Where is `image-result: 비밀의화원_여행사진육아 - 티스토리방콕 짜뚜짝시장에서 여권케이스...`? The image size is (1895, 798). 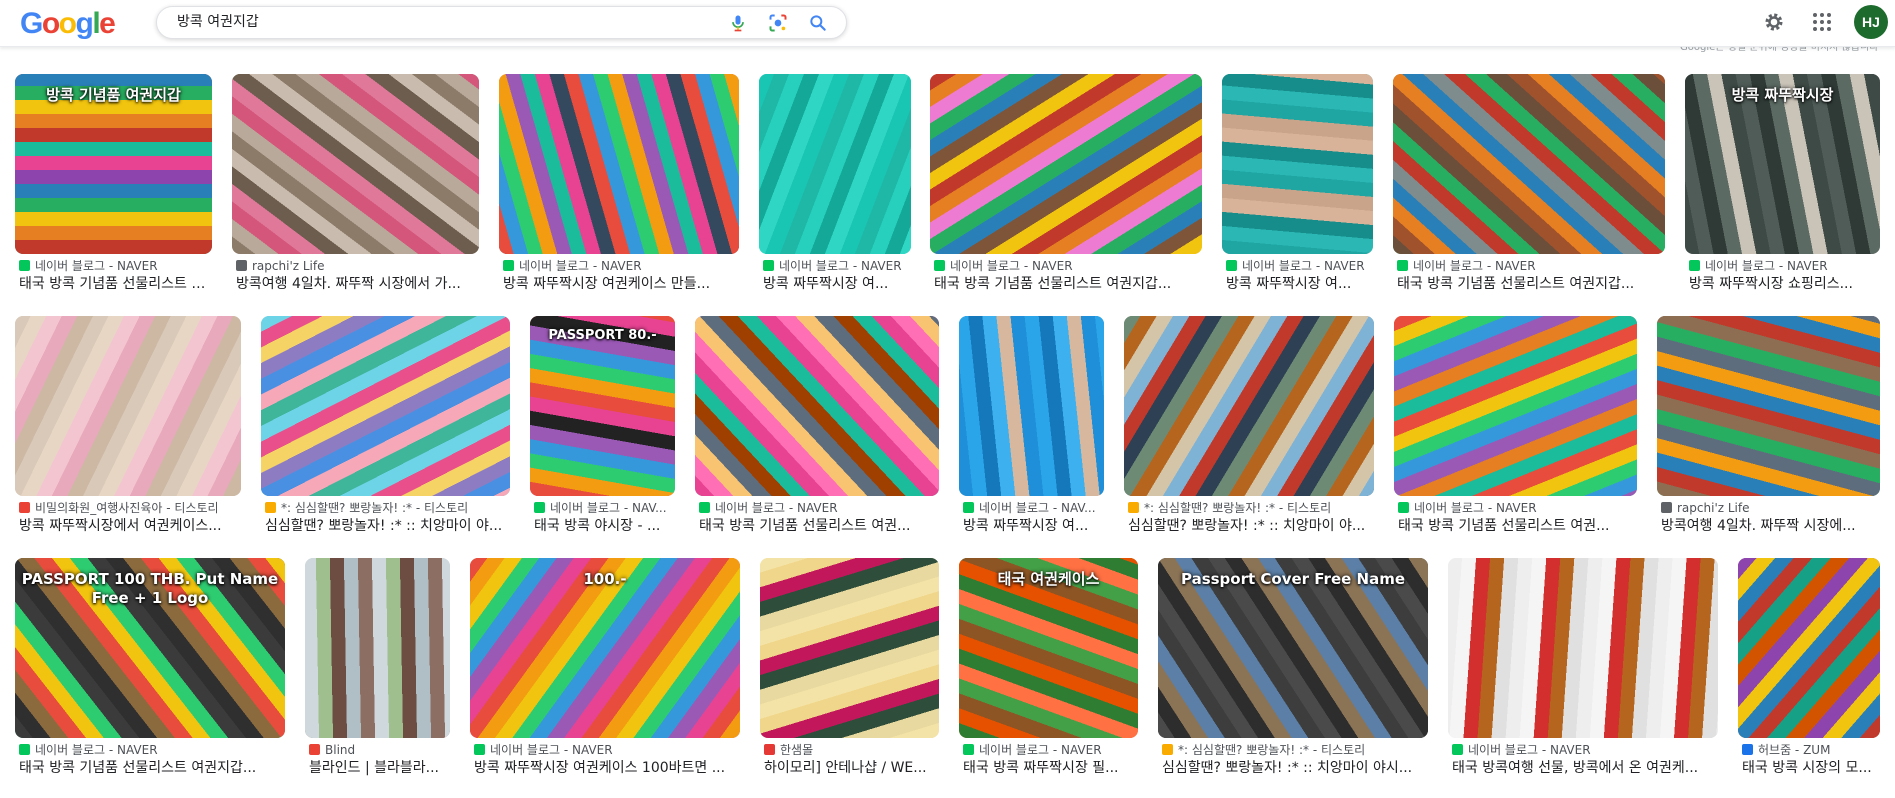
image-result: 비밀의화원_여행사진육아 - 티스토리방콕 짜뚜짝시장에서 여권케이스... is located at coordinates (128, 436).